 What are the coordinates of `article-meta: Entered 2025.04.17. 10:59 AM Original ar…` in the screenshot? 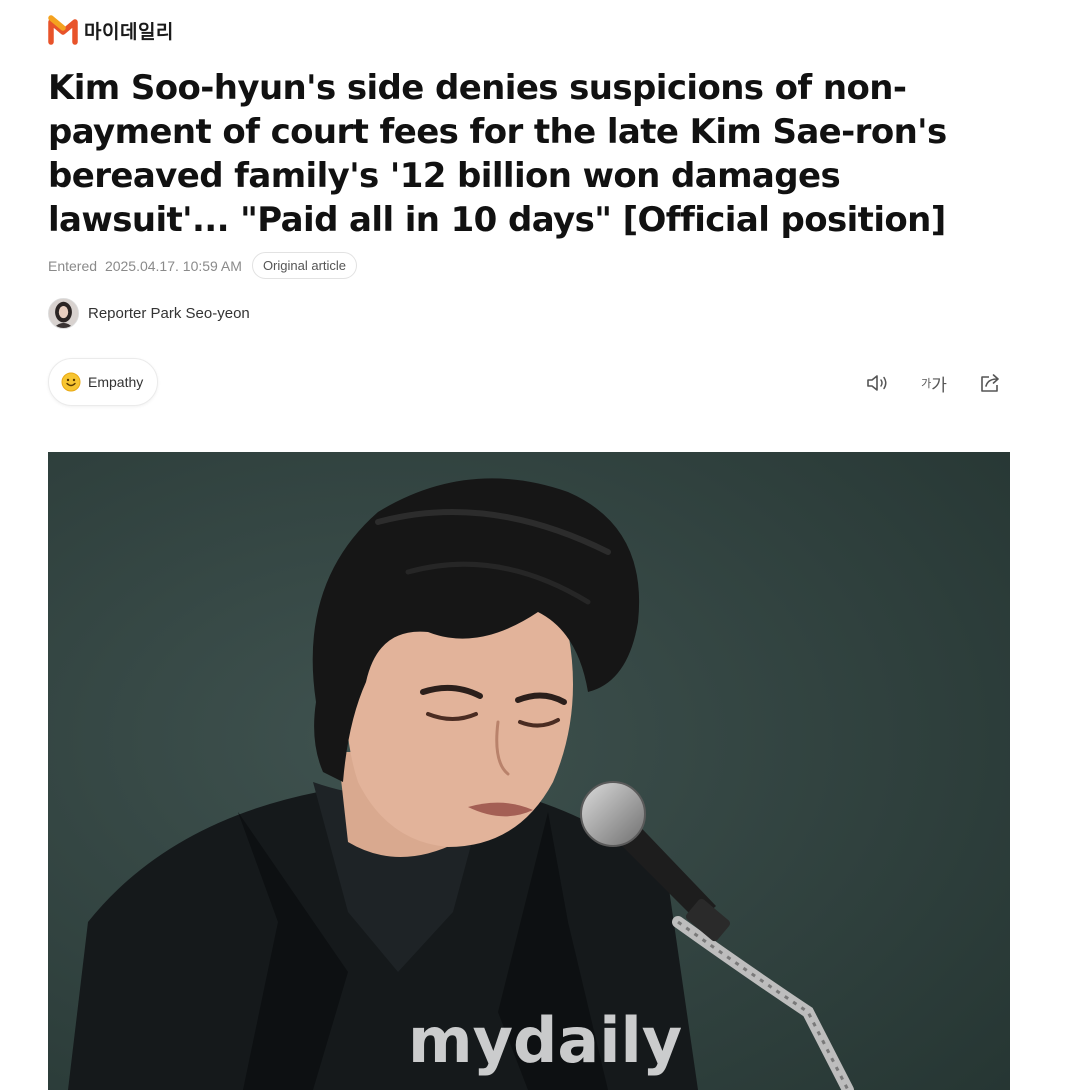 It's located at (203, 265).